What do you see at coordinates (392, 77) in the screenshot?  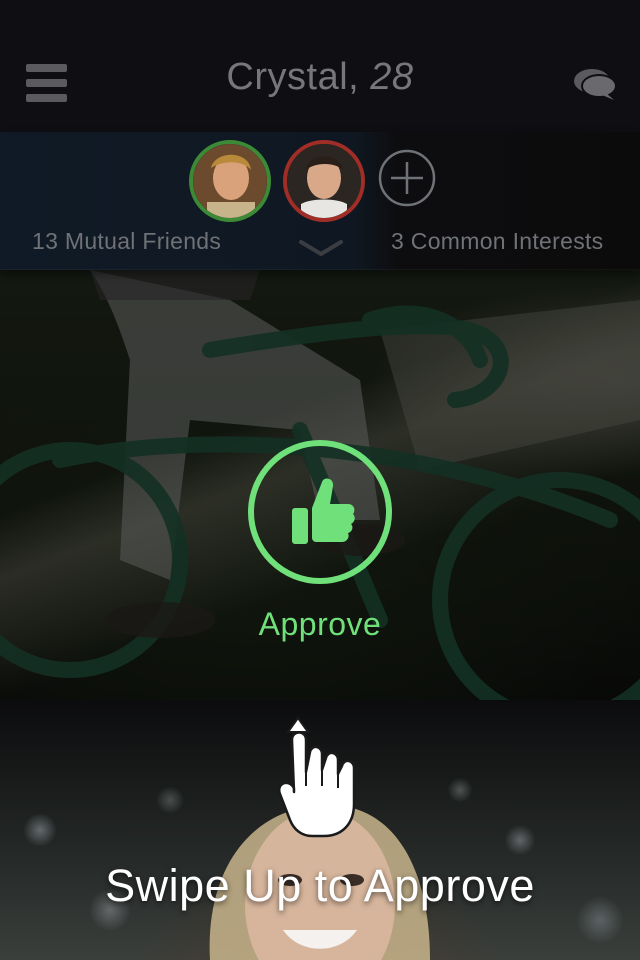 I see `profile-age: 28` at bounding box center [392, 77].